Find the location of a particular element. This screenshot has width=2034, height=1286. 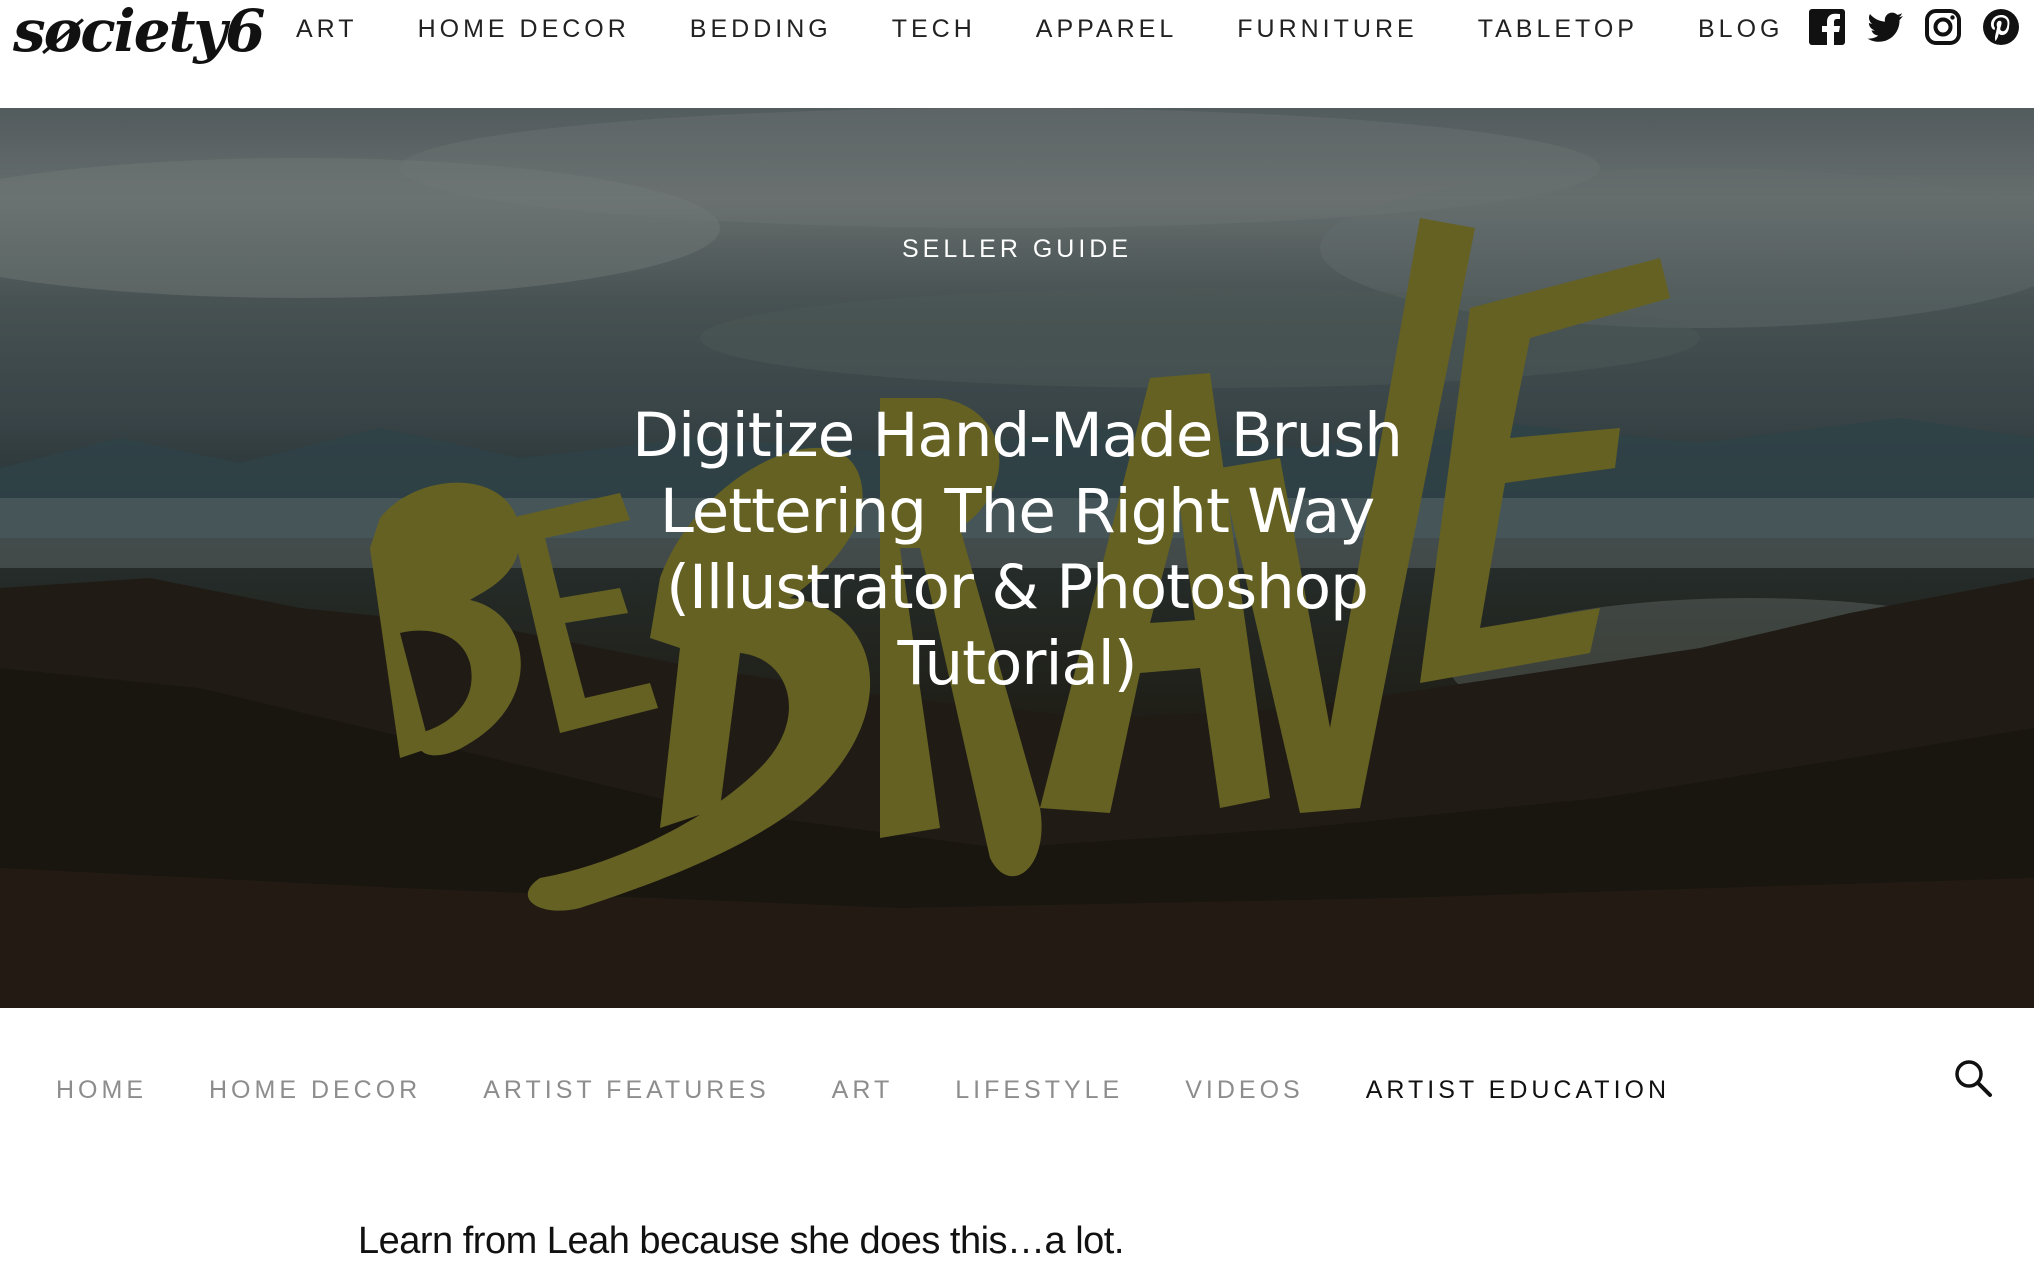

blog-nav-home: HOME is located at coordinates (101, 1090).